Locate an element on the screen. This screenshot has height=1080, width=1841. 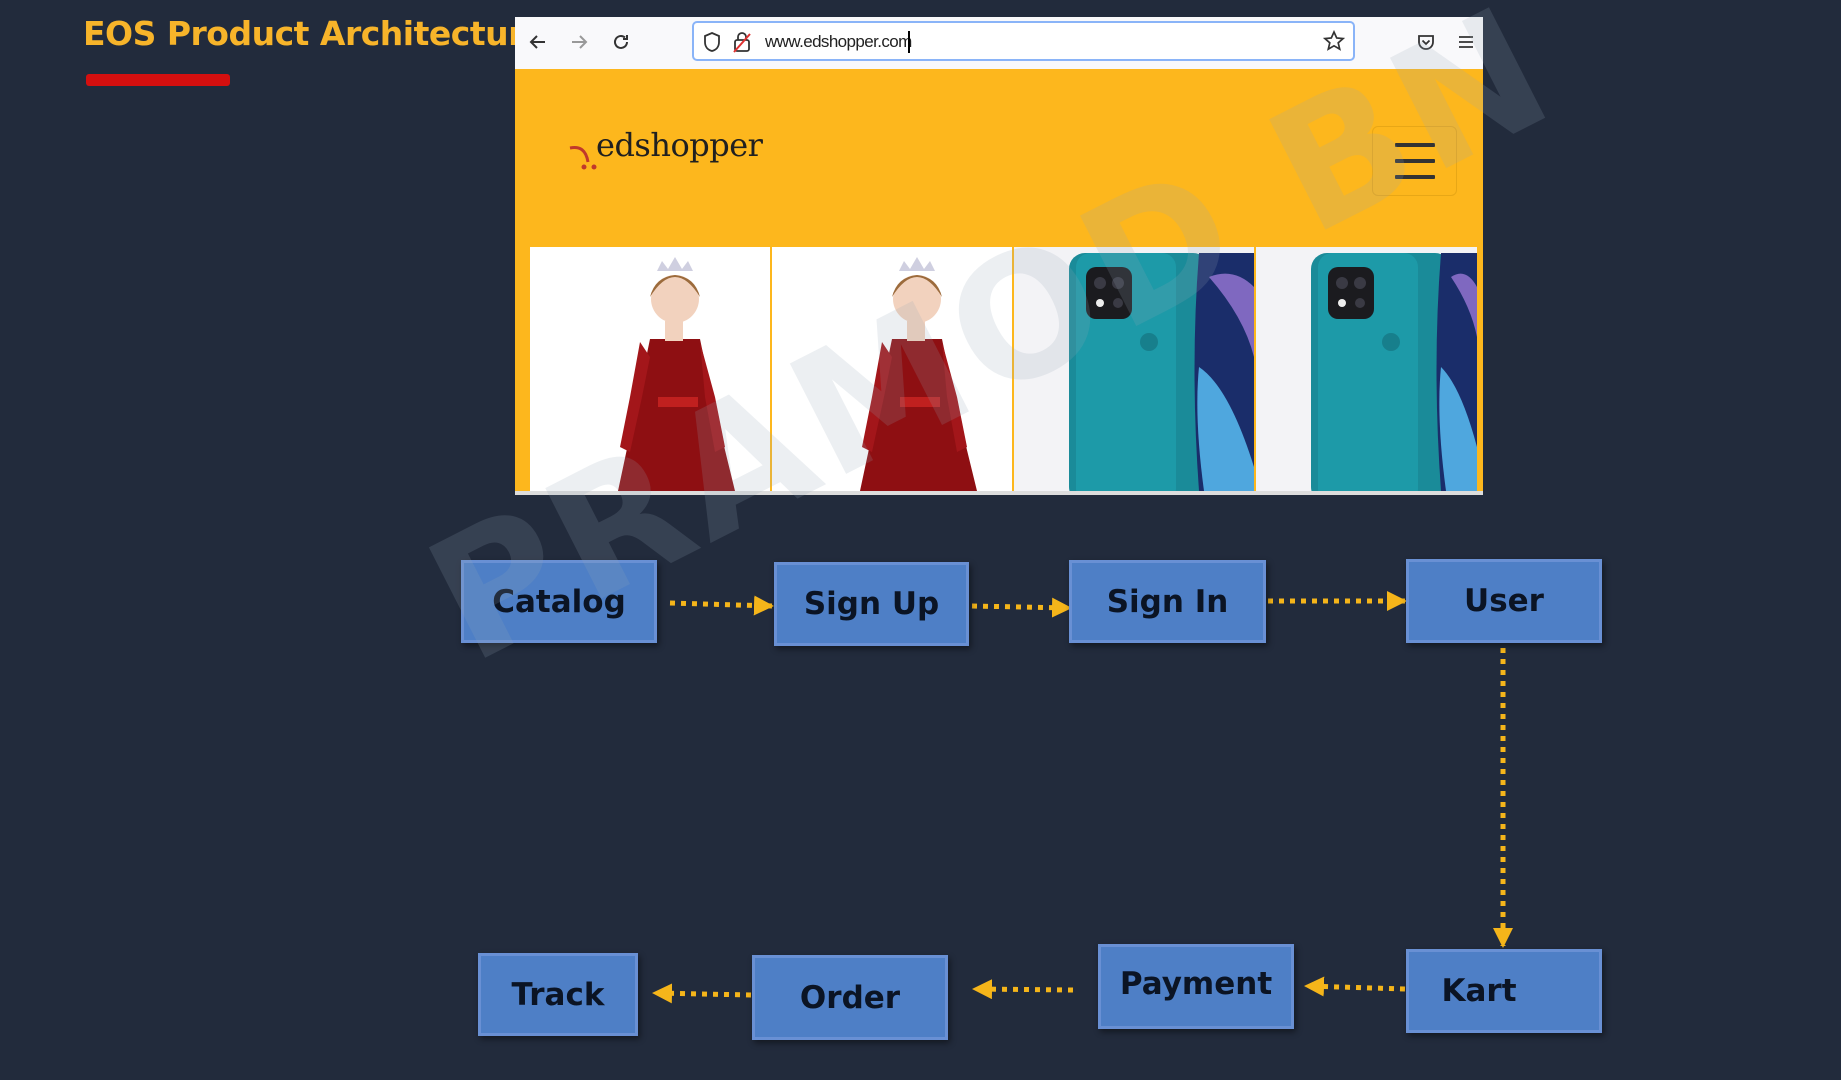
node-track-label: Track is located at coordinates (558, 994).